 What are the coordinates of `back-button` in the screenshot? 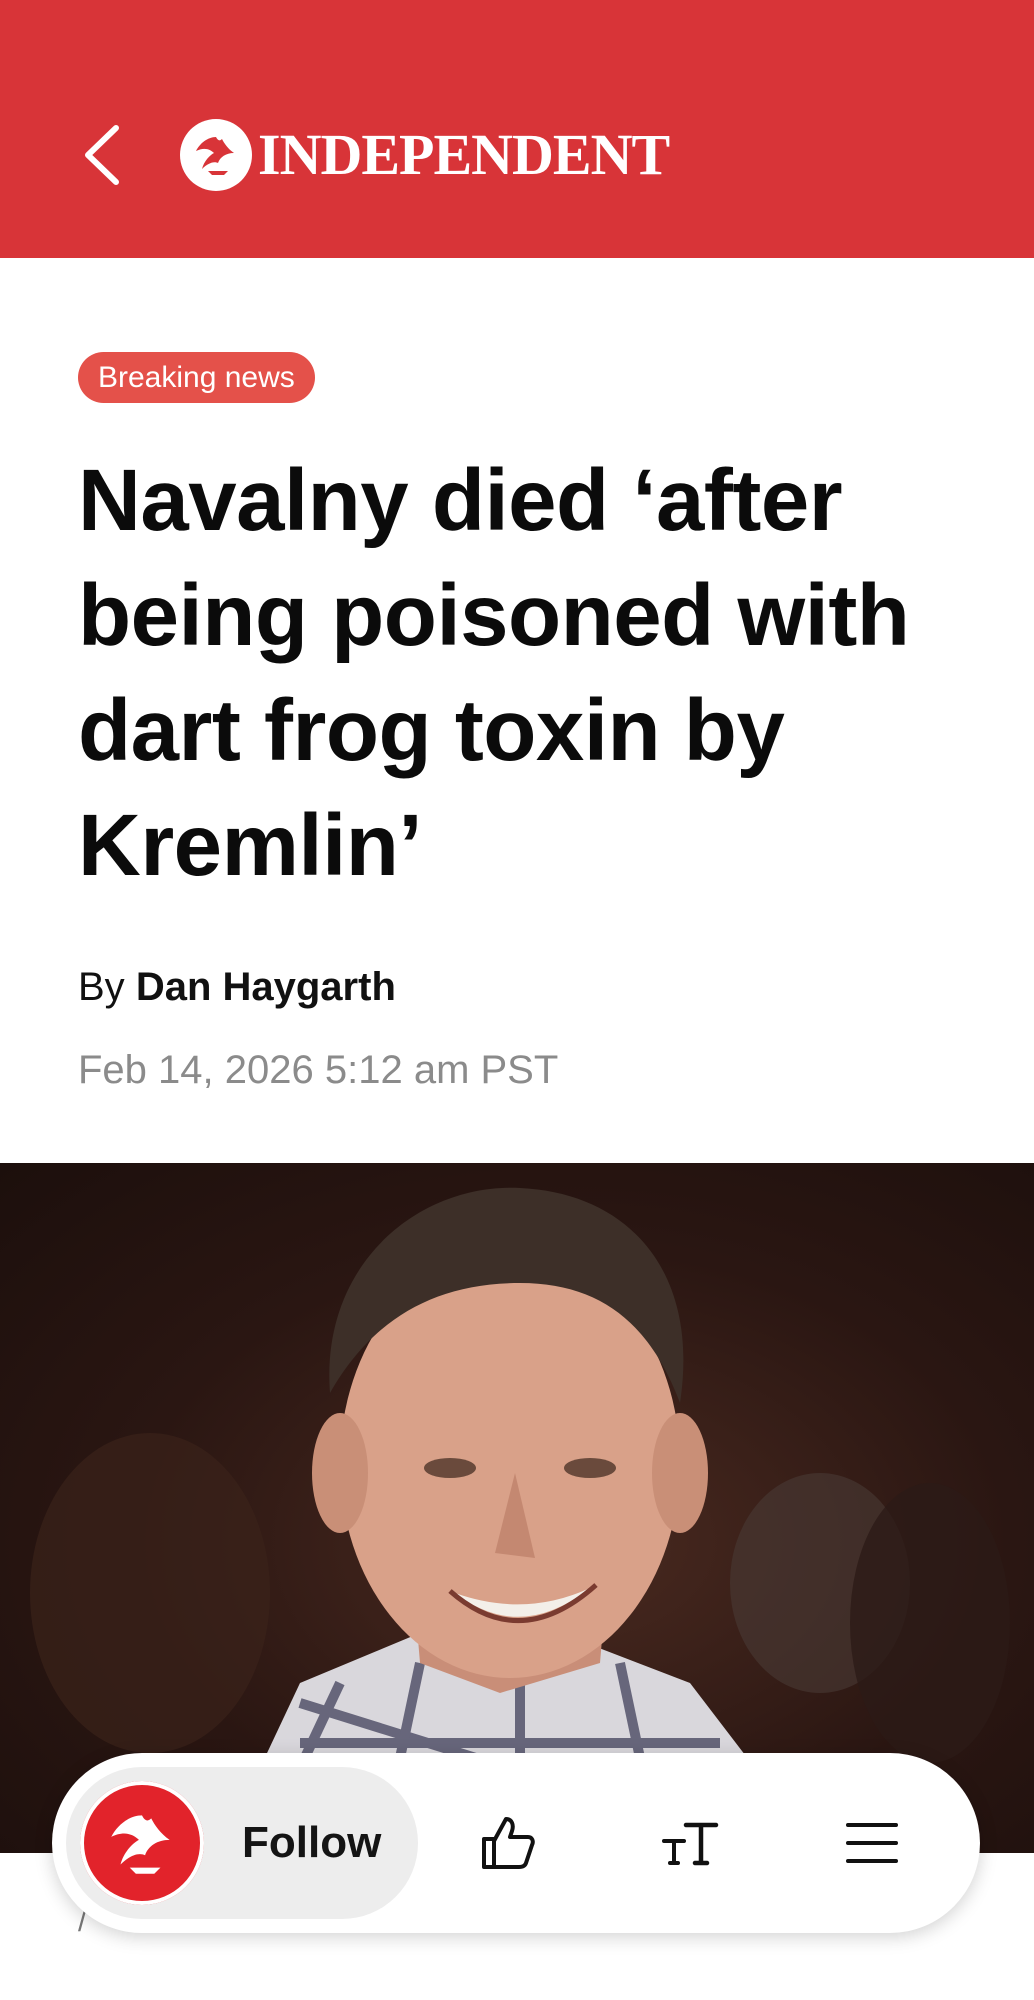 It's located at (102, 155).